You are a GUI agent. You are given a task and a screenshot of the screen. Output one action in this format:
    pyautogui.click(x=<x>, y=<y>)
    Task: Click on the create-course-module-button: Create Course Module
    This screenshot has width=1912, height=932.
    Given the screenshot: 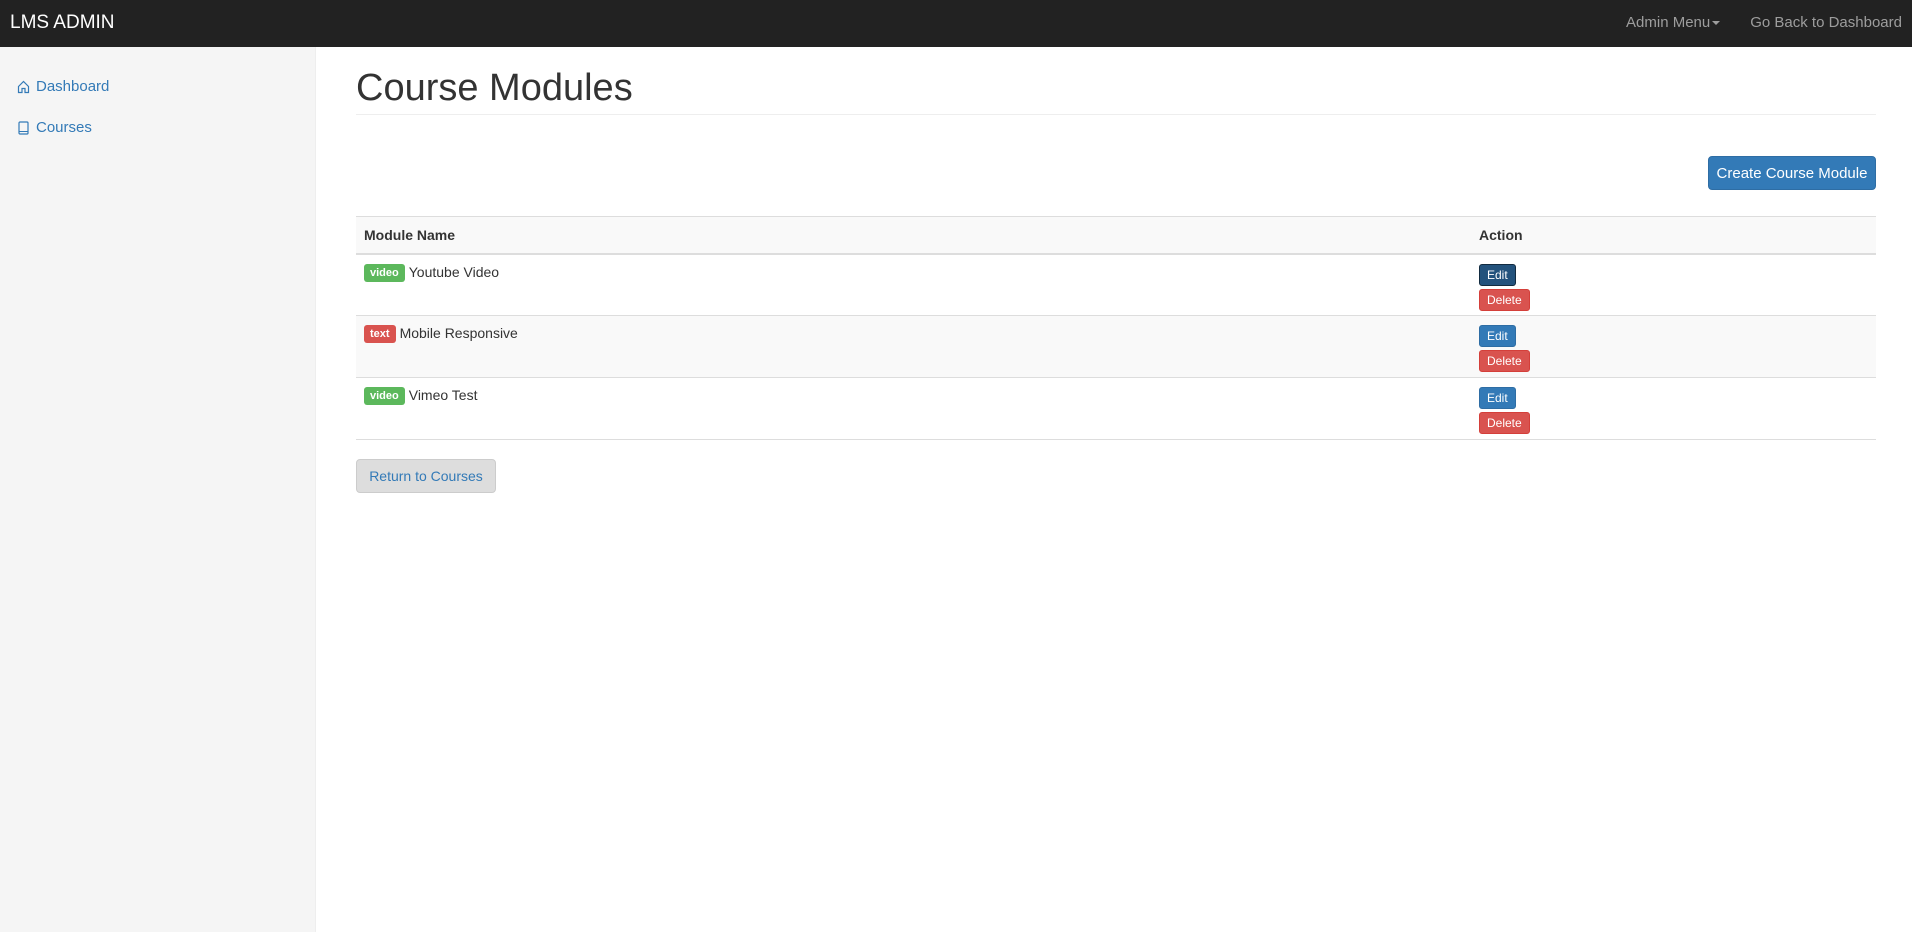 What is the action you would take?
    pyautogui.click(x=1792, y=173)
    